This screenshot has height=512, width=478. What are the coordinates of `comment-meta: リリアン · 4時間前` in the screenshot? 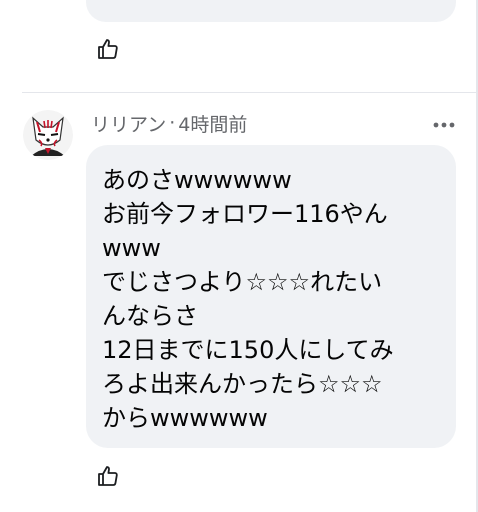 It's located at (169, 123).